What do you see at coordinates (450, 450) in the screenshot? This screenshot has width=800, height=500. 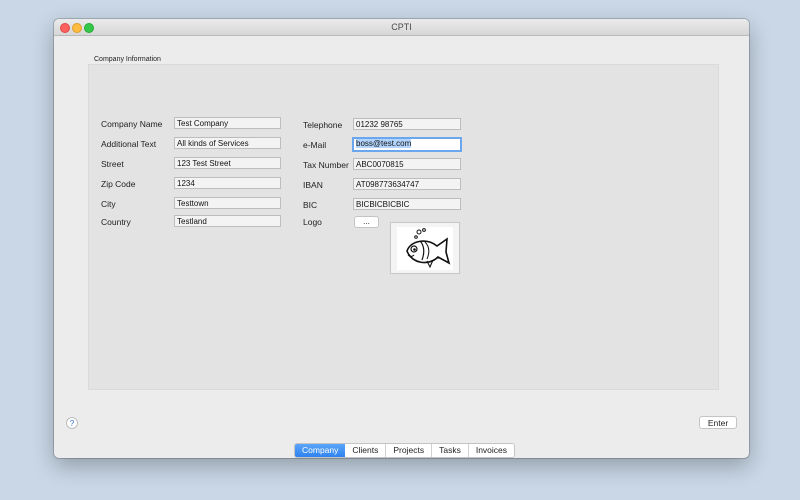 I see `tab-tasks: Tasks` at bounding box center [450, 450].